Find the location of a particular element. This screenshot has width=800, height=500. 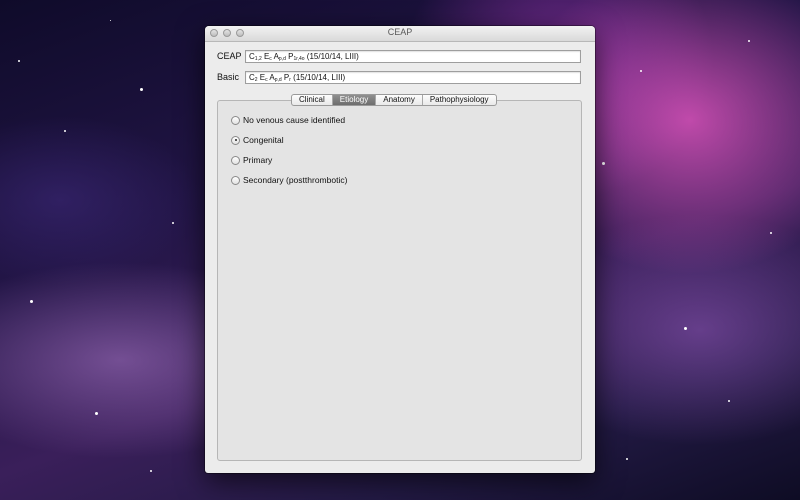

ceap-label: CEAP is located at coordinates (229, 56).